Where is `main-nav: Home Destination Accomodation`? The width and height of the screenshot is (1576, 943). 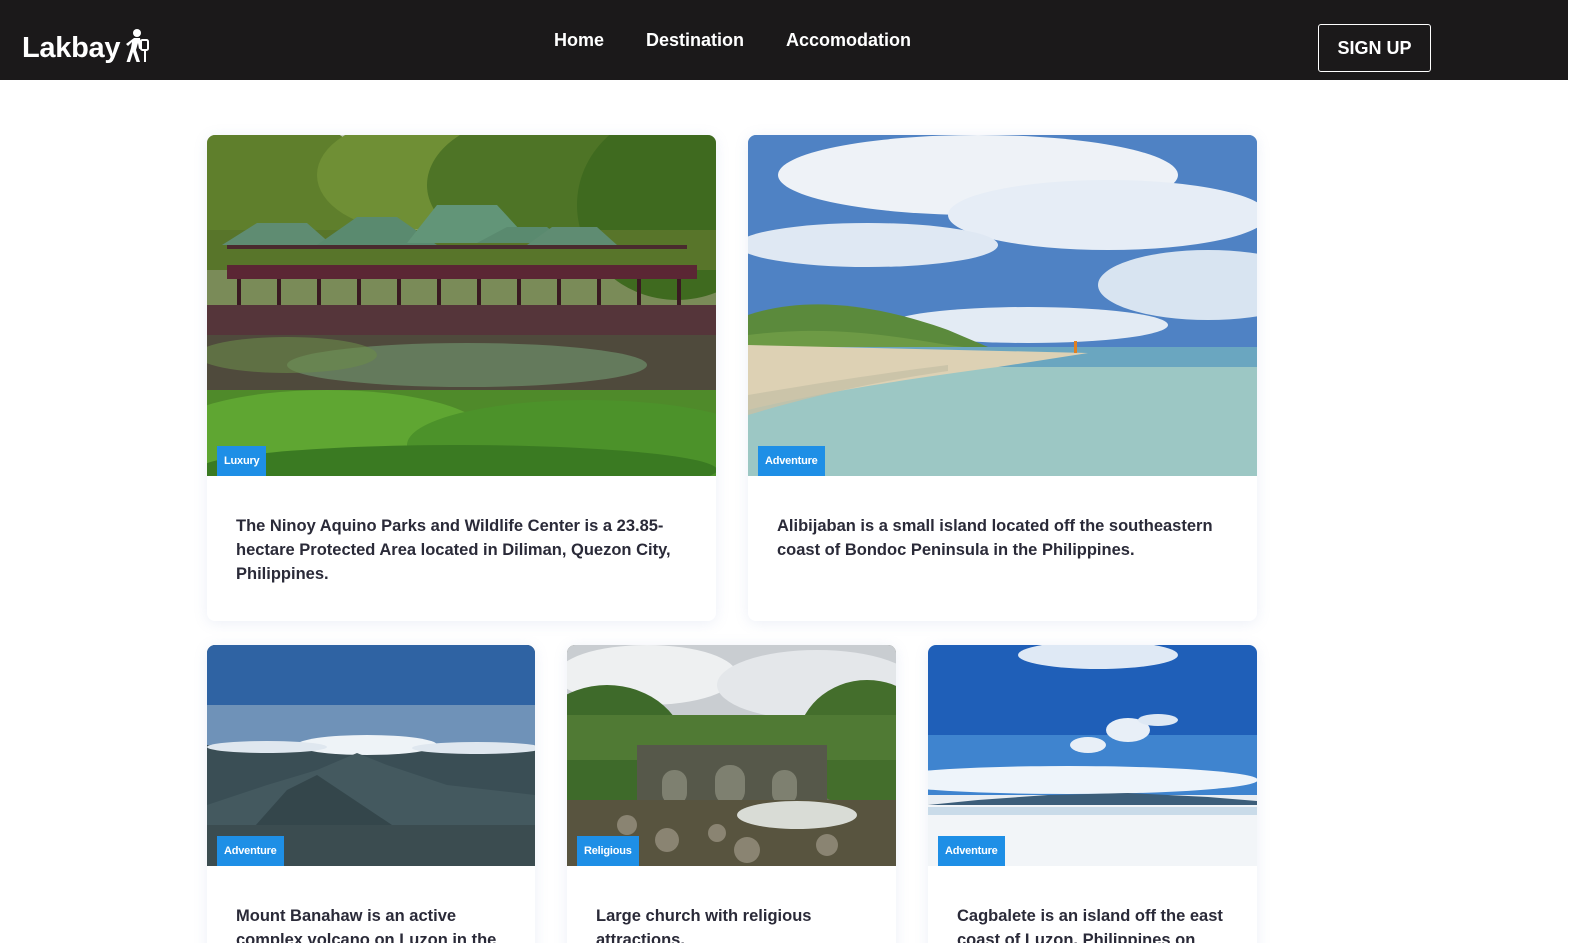
main-nav: Home Destination Accomodation is located at coordinates (732, 40).